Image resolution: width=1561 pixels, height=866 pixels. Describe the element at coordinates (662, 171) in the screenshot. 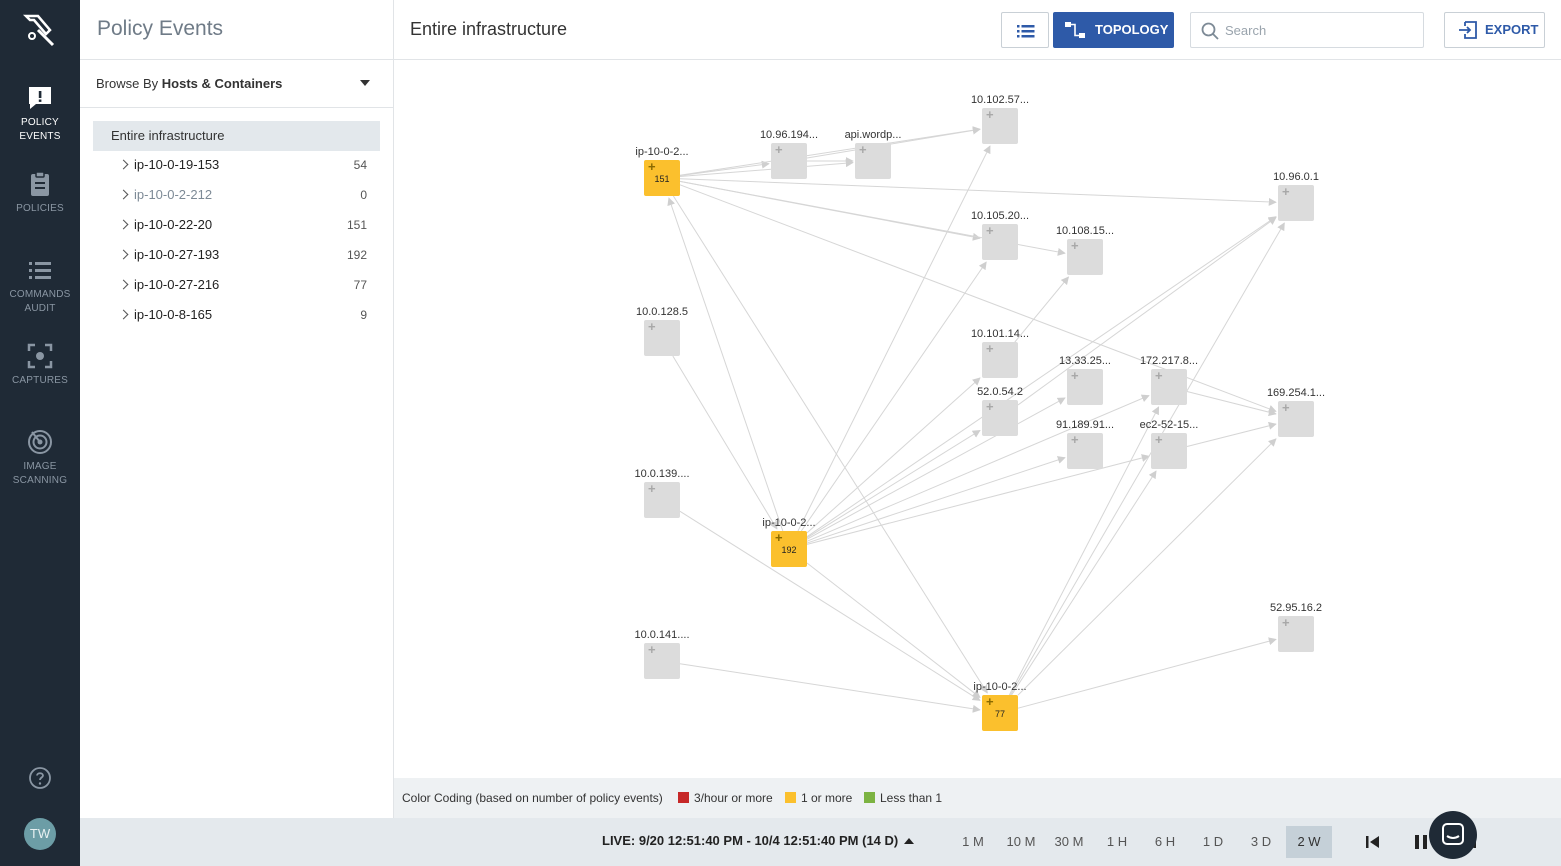

I see `topology-node: ip-10-0-2...+151` at that location.